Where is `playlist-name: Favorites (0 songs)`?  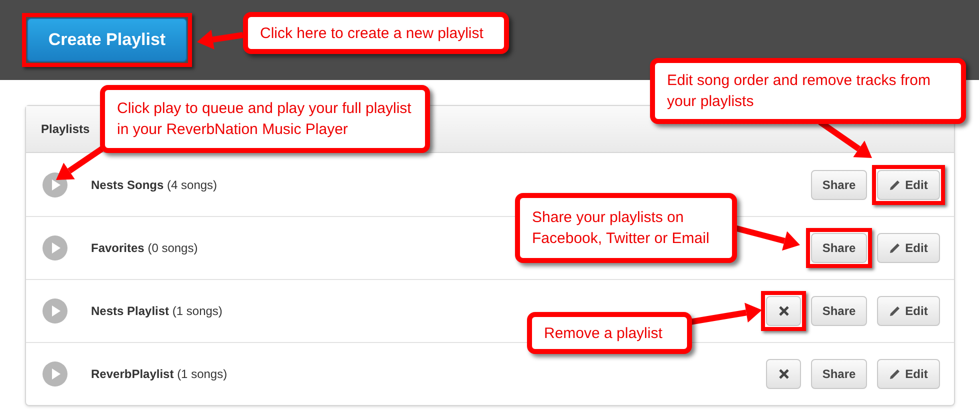 playlist-name: Favorites (0 songs) is located at coordinates (144, 248).